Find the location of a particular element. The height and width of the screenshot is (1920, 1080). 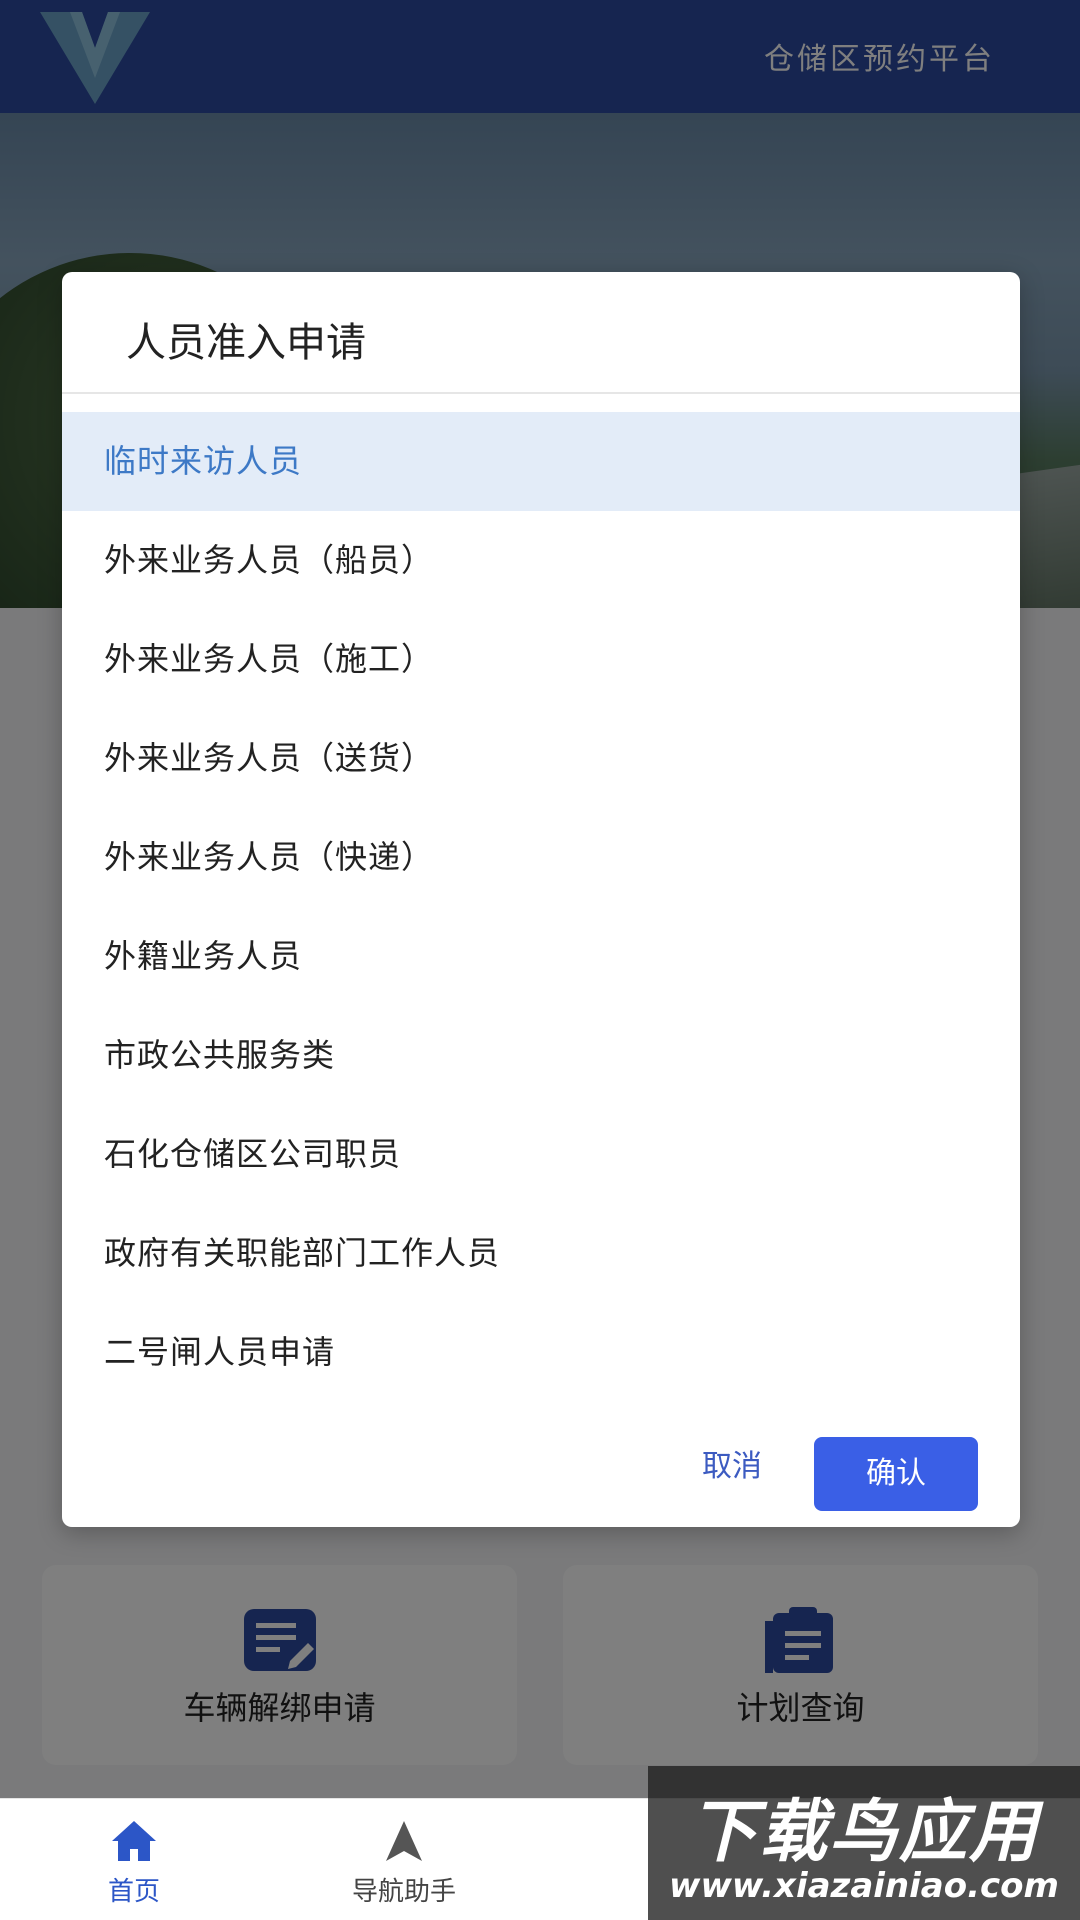

dialog-title: 人员准入申请 is located at coordinates (246, 343).